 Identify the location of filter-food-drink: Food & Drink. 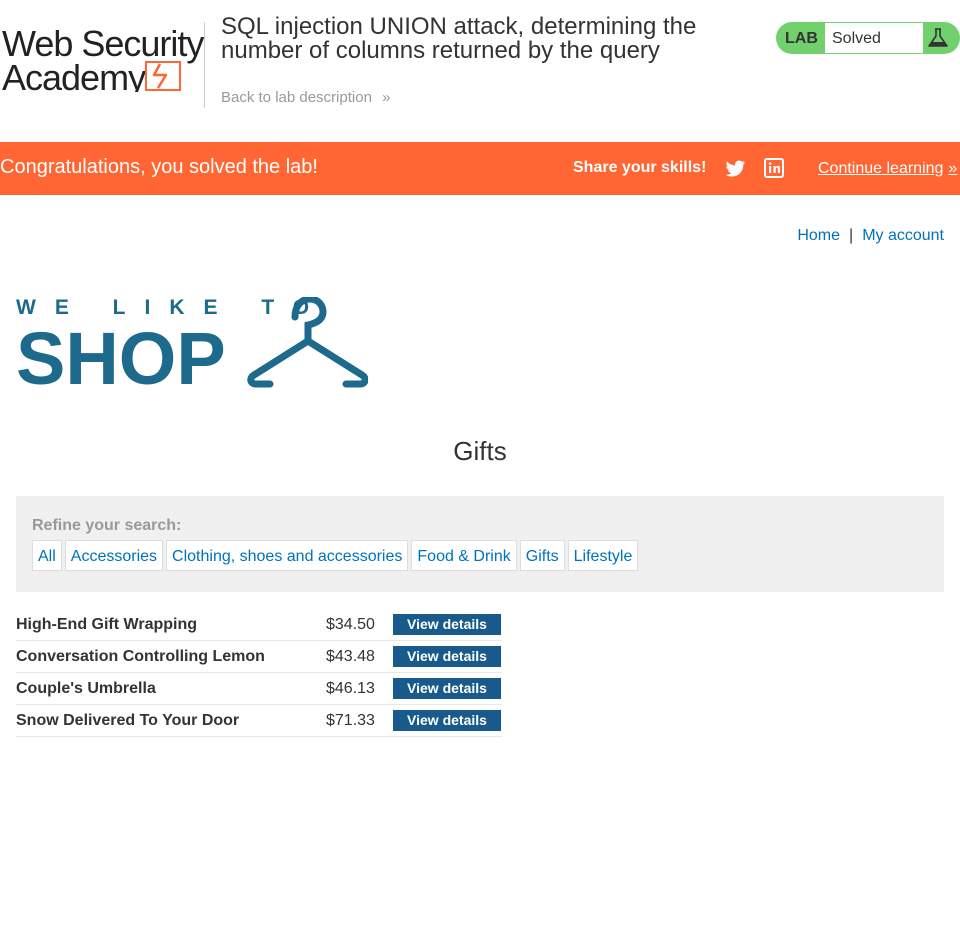
(464, 555).